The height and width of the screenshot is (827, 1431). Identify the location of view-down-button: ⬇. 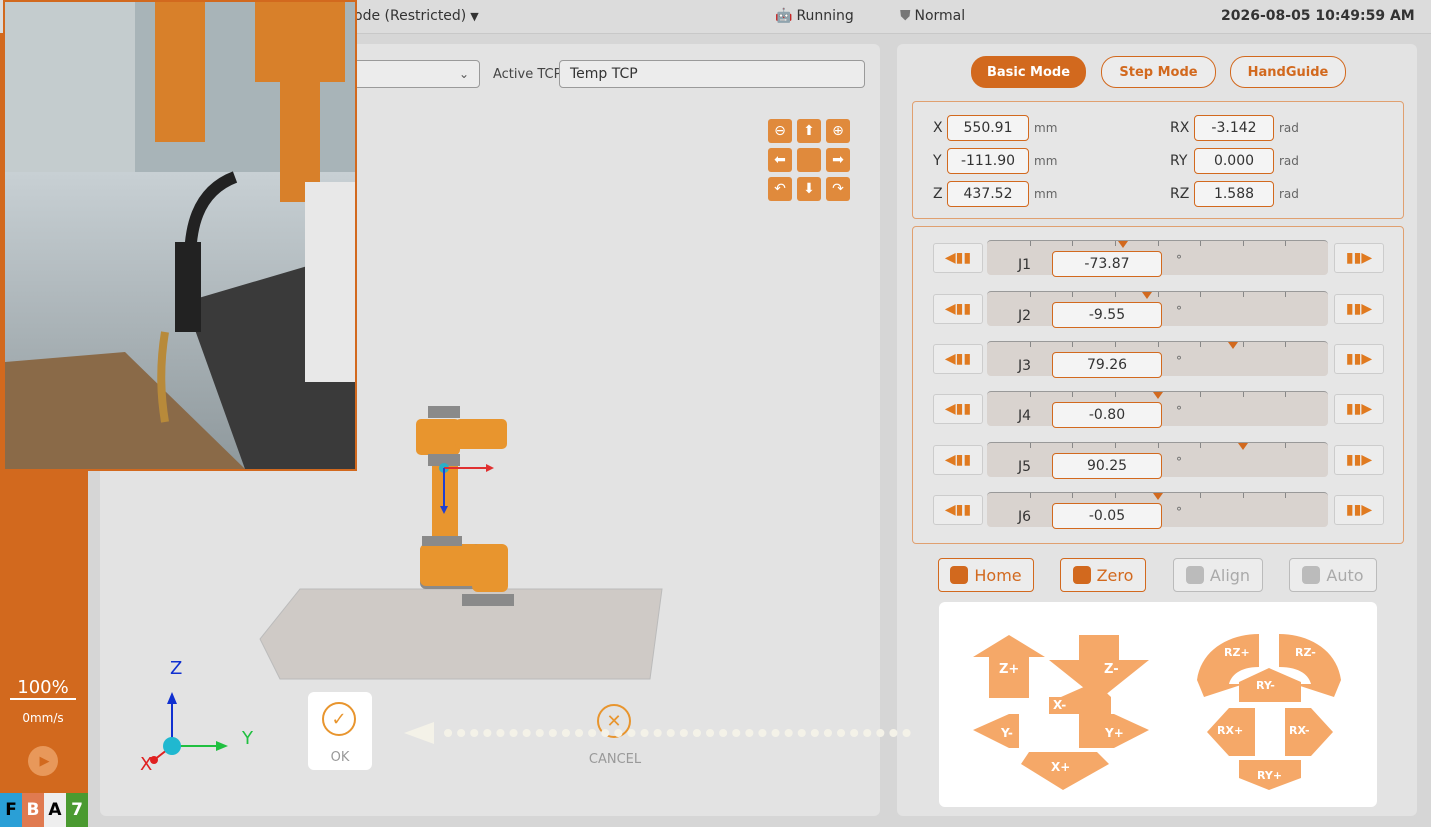
(809, 189).